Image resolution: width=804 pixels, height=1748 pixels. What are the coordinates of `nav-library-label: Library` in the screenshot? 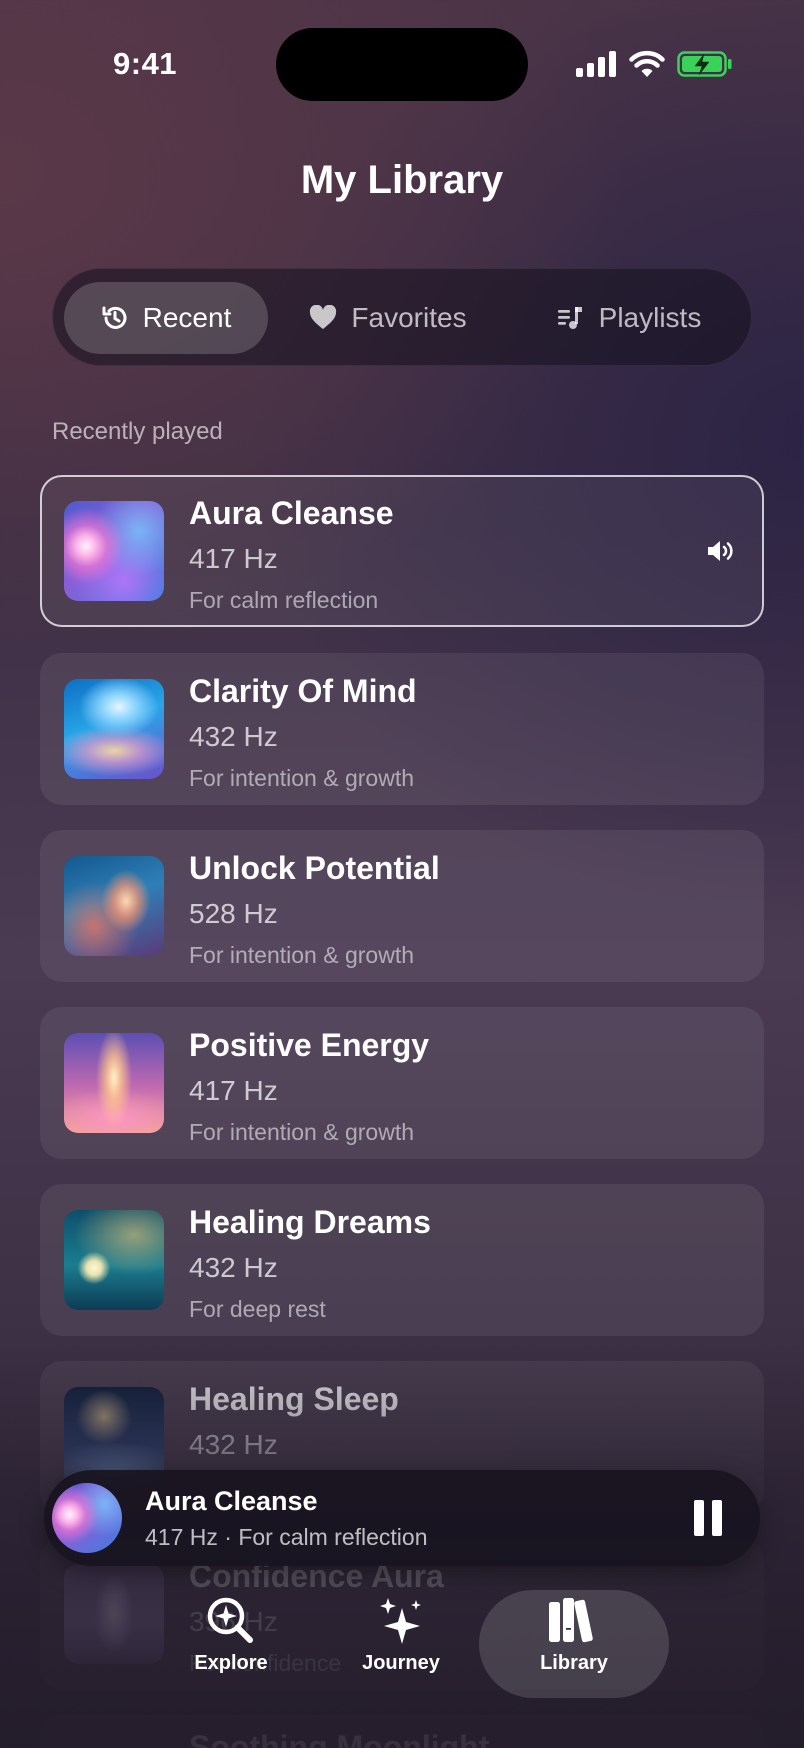 It's located at (574, 1663).